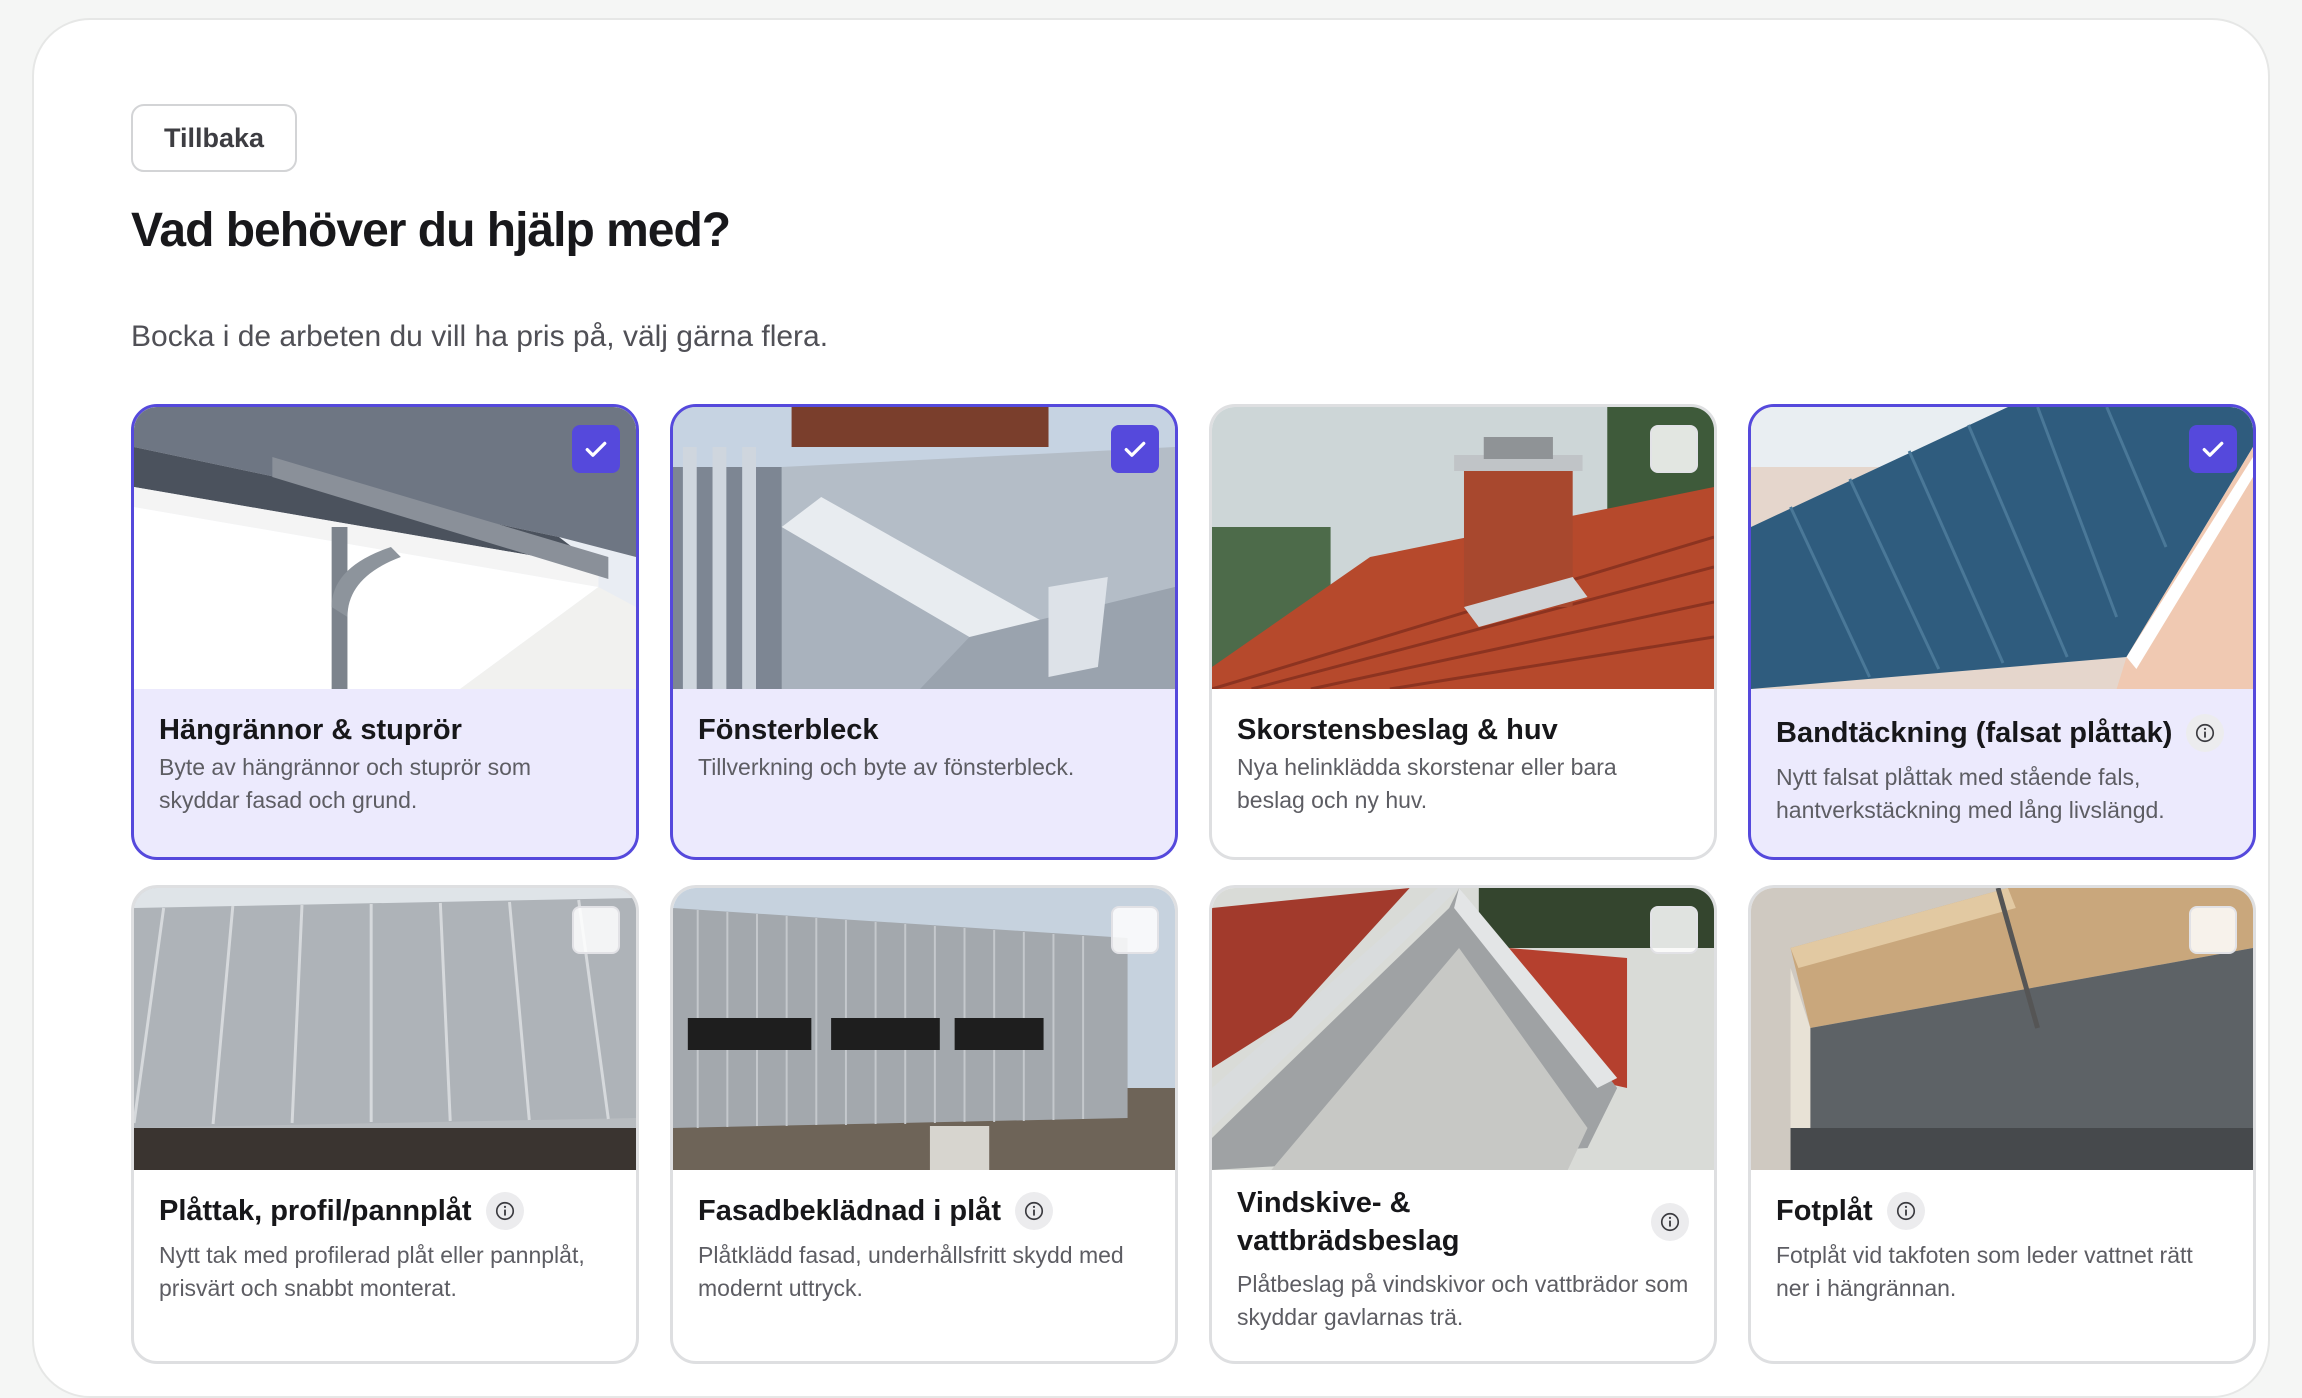 This screenshot has height=1398, width=2302. What do you see at coordinates (1348, 1222) in the screenshot?
I see `card-title: Vindskive- & vattbrädsbeslag` at bounding box center [1348, 1222].